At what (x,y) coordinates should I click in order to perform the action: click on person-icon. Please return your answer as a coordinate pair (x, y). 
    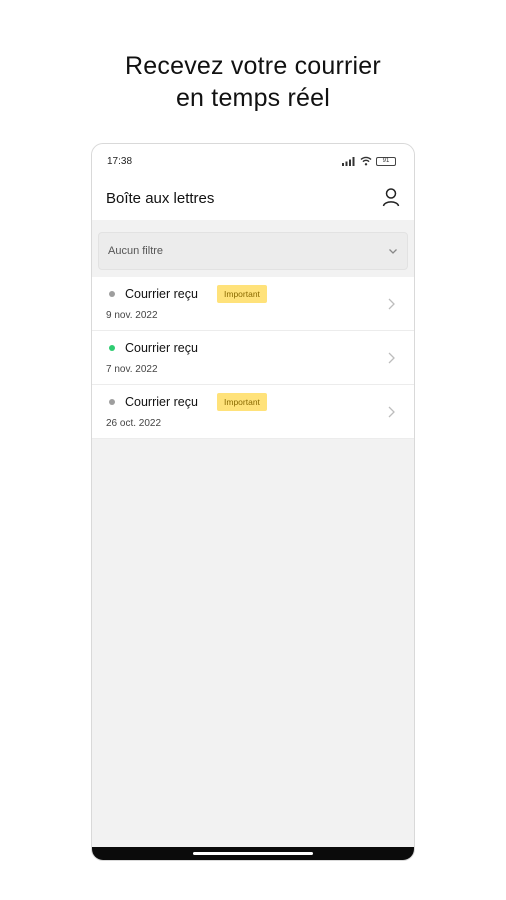
    Looking at the image, I should click on (391, 197).